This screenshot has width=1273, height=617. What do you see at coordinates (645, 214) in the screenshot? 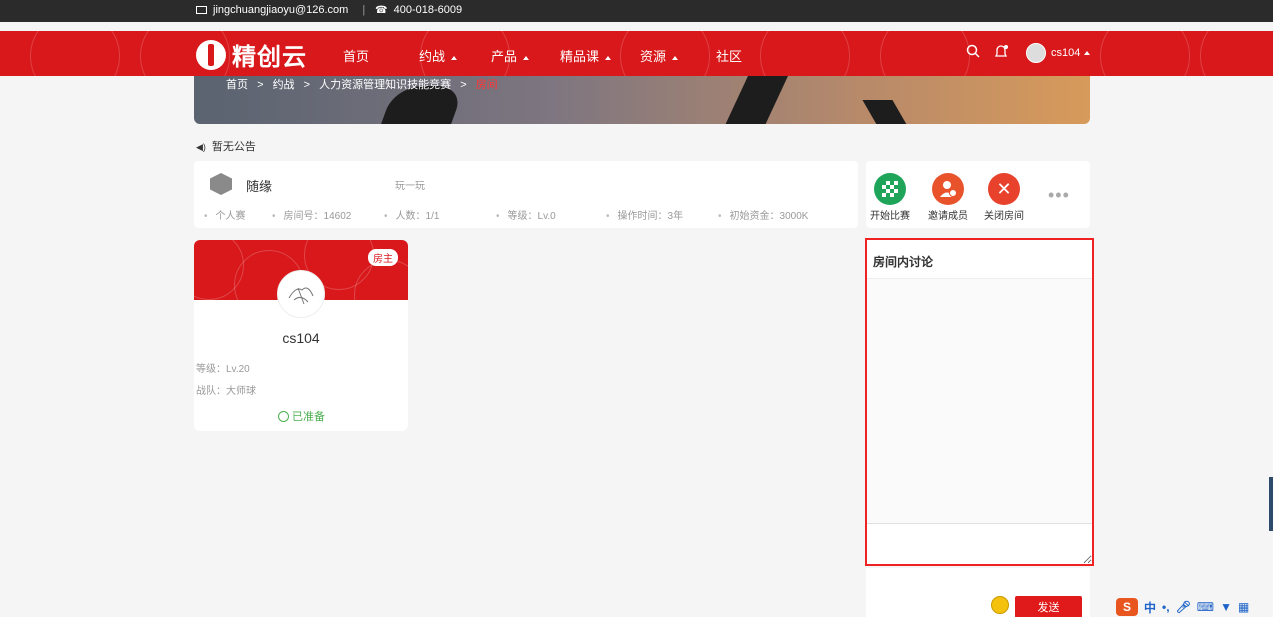
I see `room-op-time: 操作时间：3年` at bounding box center [645, 214].